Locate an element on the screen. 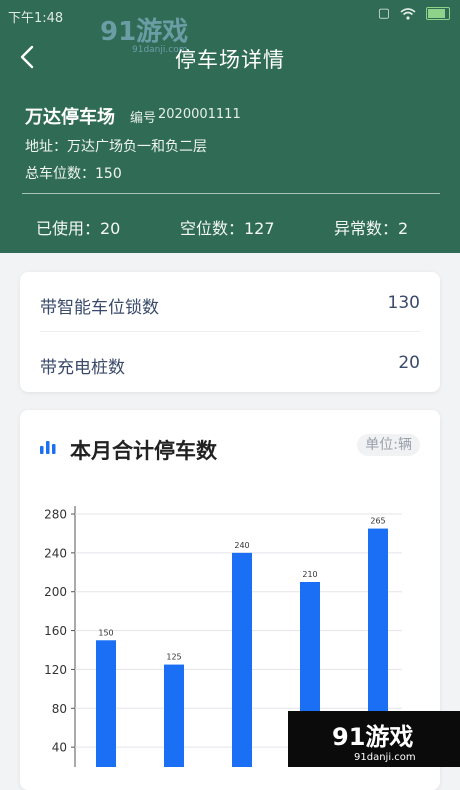 The width and height of the screenshot is (460, 790). bar-data-label: 210 is located at coordinates (309, 574).